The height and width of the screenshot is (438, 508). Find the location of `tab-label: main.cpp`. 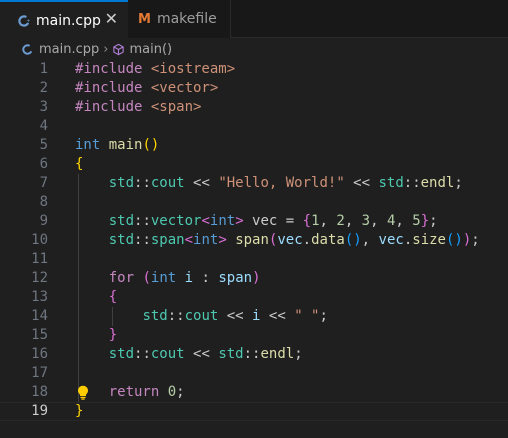

tab-label: main.cpp is located at coordinates (68, 20).